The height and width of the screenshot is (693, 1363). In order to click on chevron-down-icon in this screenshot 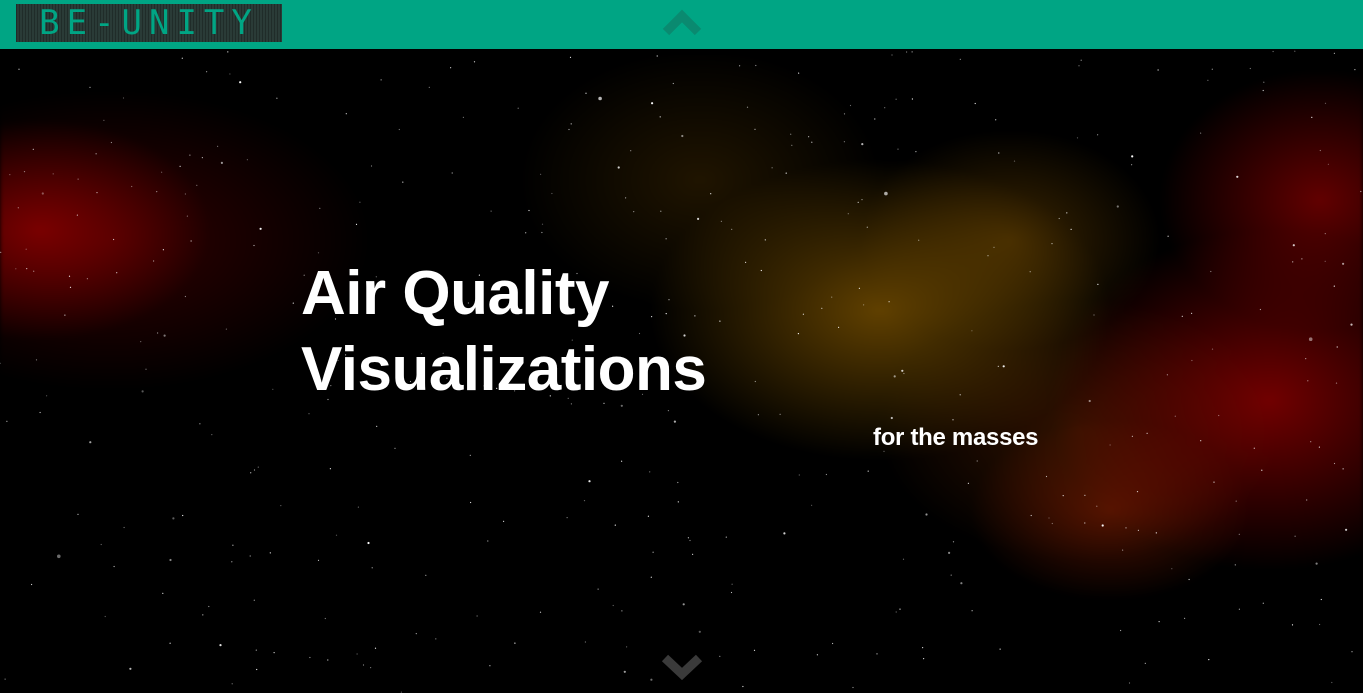, I will do `click(682, 667)`.